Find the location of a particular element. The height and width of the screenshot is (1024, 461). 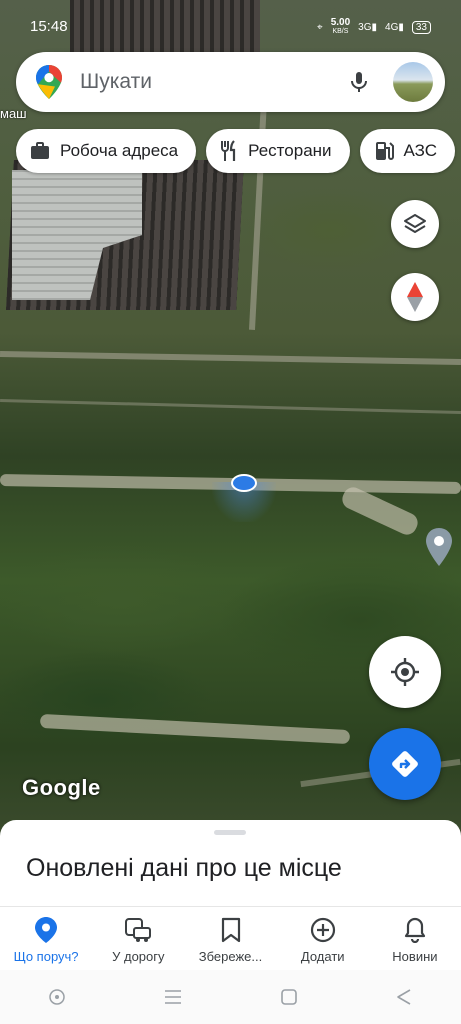

chip-label: Робоча адреса is located at coordinates (119, 150).